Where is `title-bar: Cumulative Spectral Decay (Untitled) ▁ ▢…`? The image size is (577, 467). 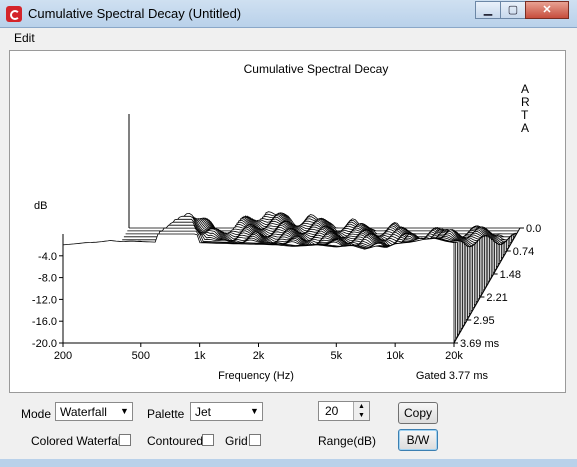 title-bar: Cumulative Spectral Decay (Untitled) ▁ ▢… is located at coordinates (288, 14).